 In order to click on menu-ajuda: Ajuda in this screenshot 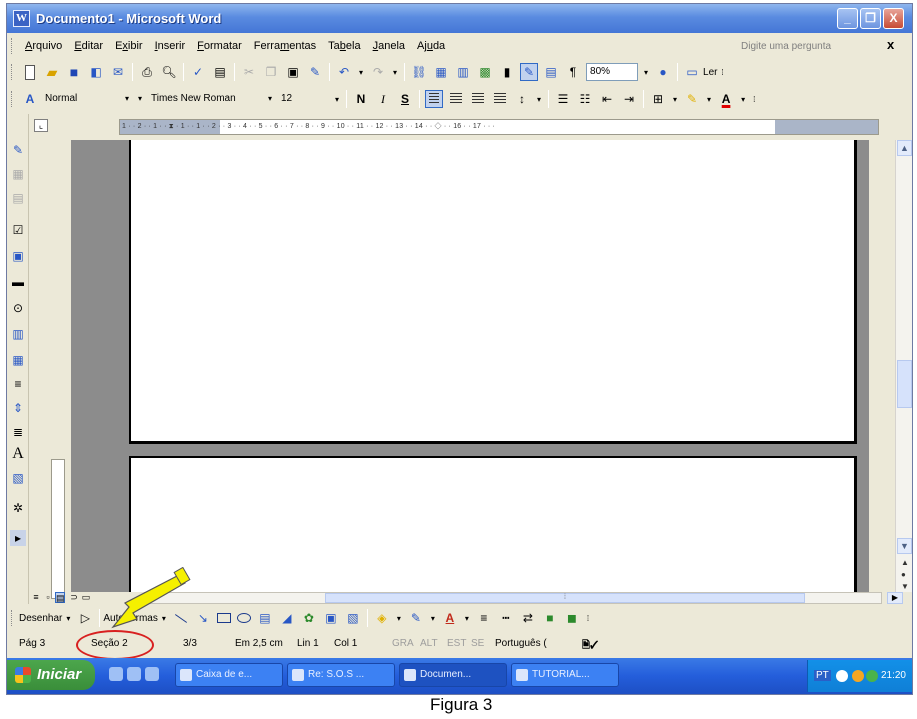, I will do `click(431, 46)`.